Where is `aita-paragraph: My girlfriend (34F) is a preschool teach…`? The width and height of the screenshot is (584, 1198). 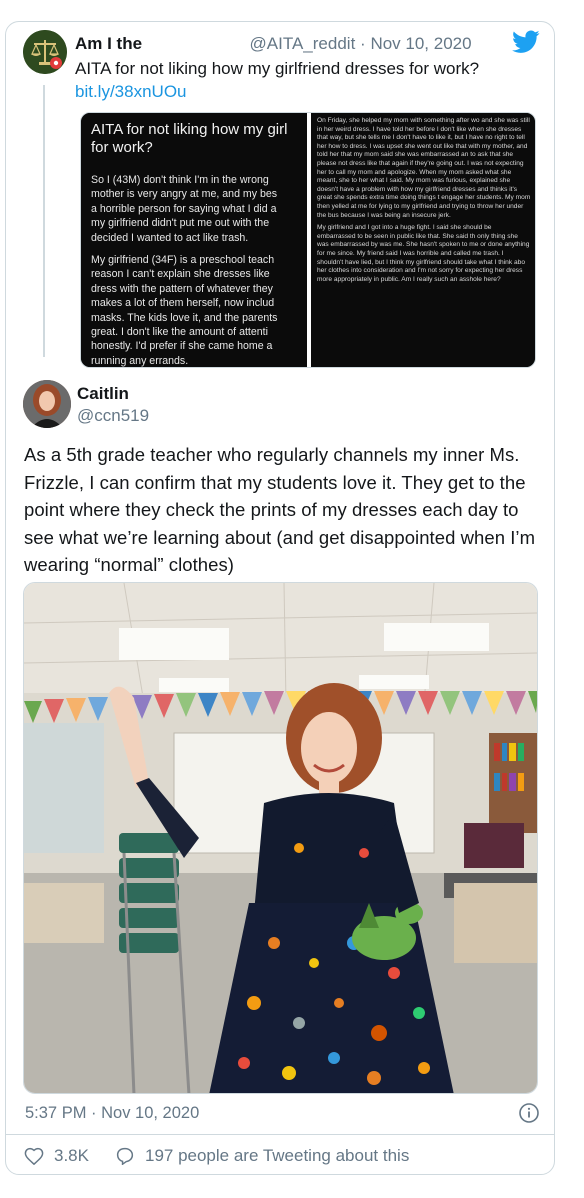
aita-paragraph: My girlfriend (34F) is a preschool teach… is located at coordinates (194, 310).